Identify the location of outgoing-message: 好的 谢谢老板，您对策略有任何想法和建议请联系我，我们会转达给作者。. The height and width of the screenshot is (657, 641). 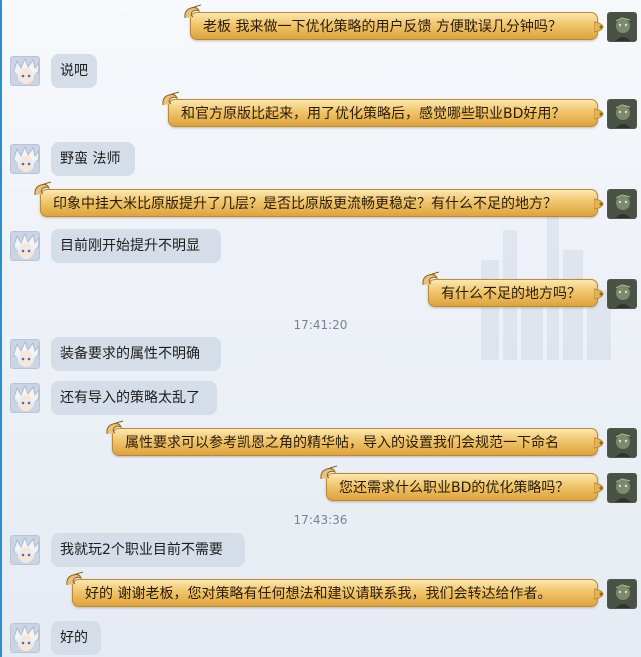
(320, 592).